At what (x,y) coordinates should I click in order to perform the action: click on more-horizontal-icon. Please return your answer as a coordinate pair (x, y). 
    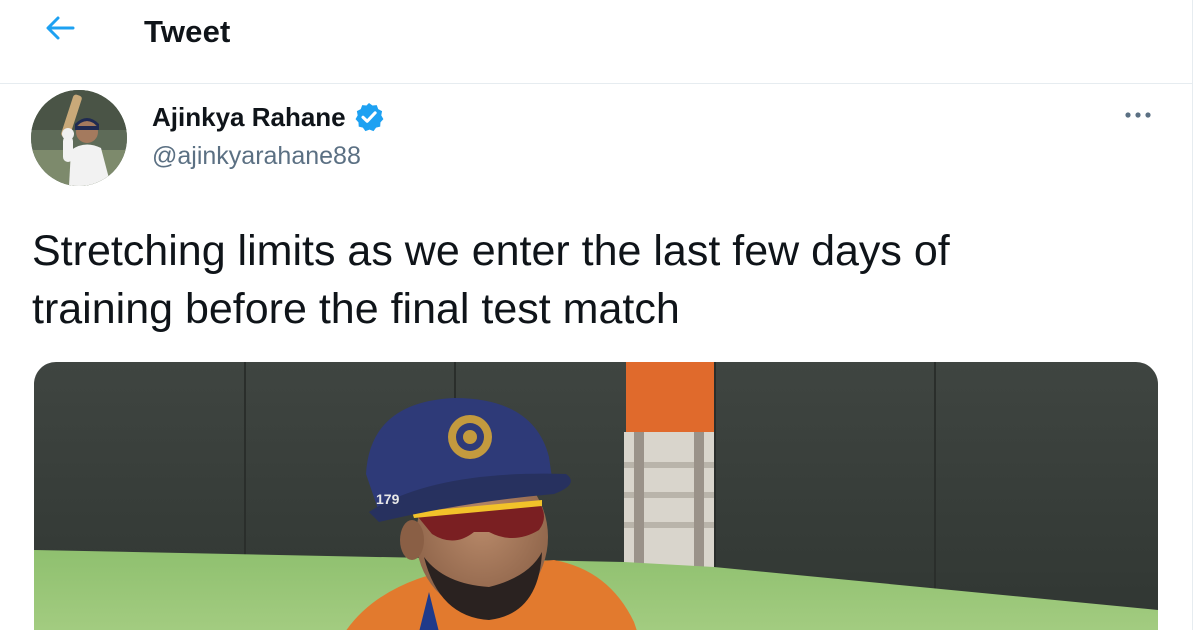
    Looking at the image, I should click on (1138, 116).